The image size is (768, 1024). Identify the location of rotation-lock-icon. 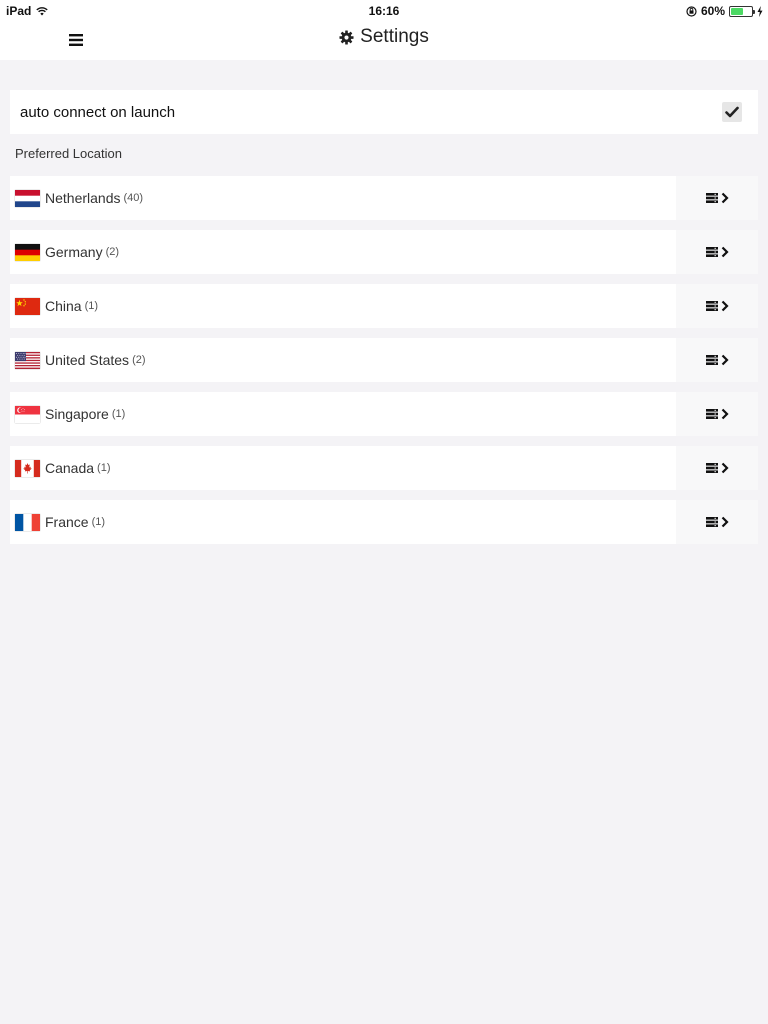
(691, 11).